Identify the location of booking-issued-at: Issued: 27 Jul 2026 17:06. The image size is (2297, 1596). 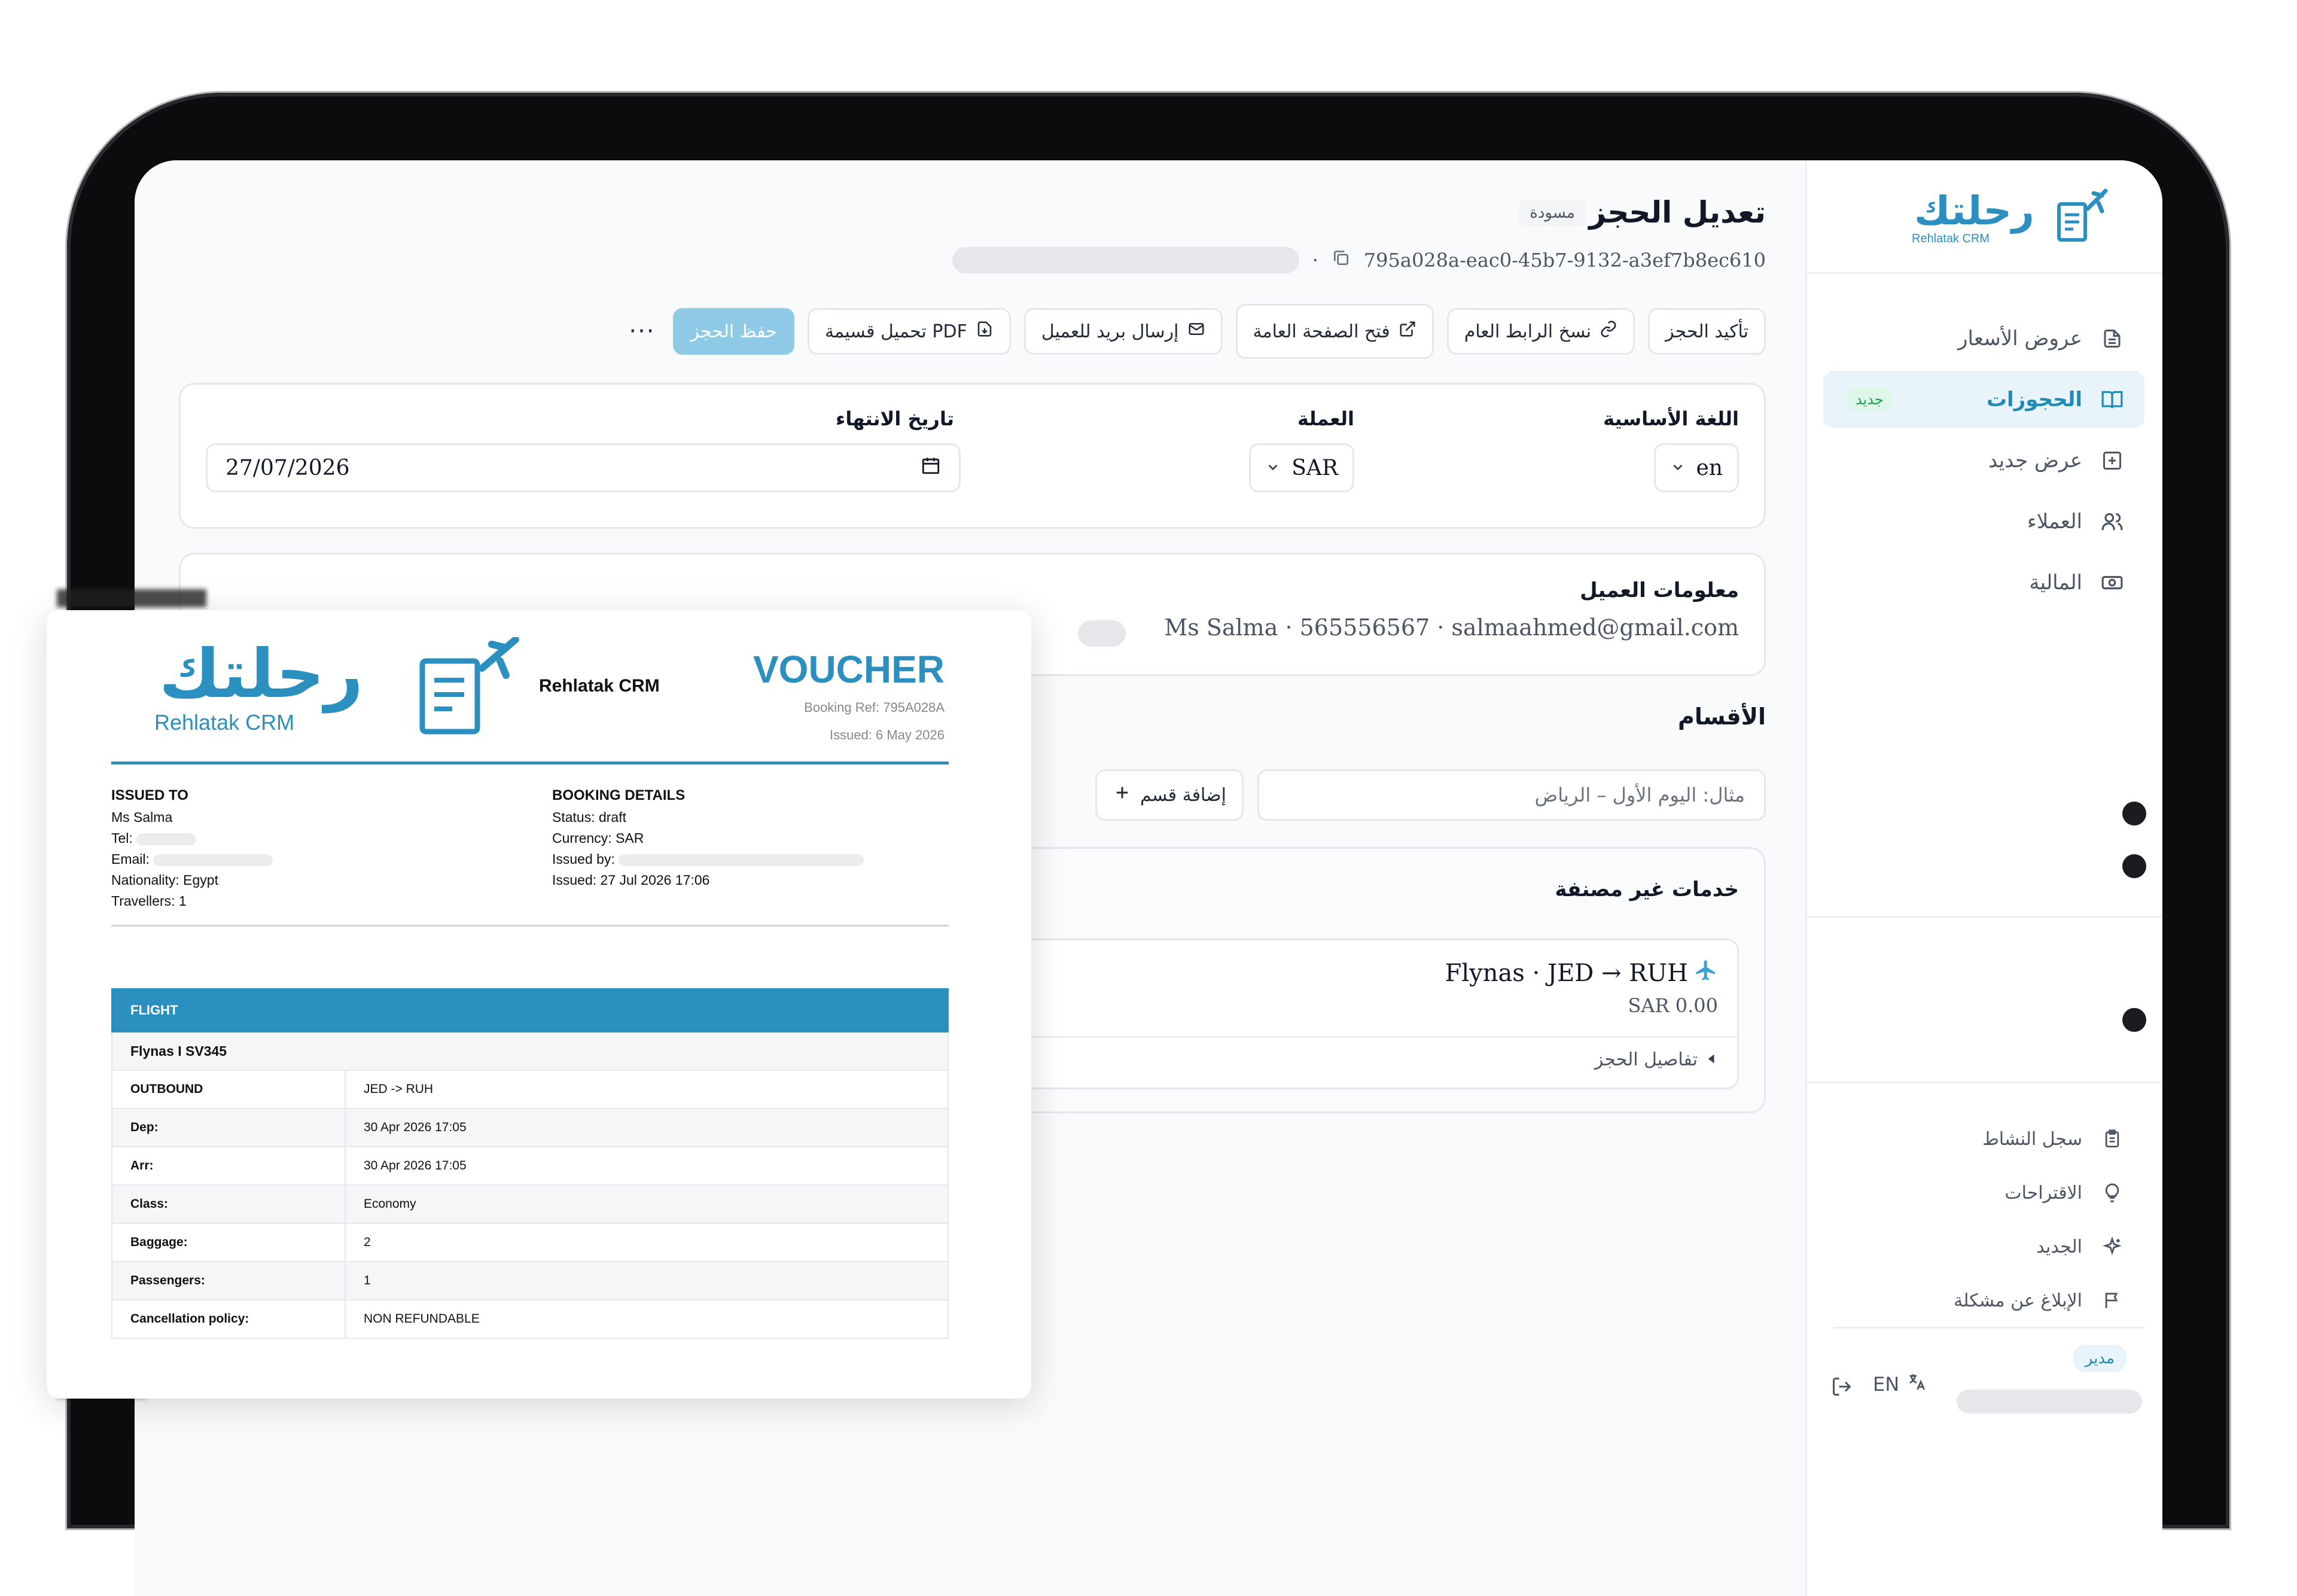
(631, 880).